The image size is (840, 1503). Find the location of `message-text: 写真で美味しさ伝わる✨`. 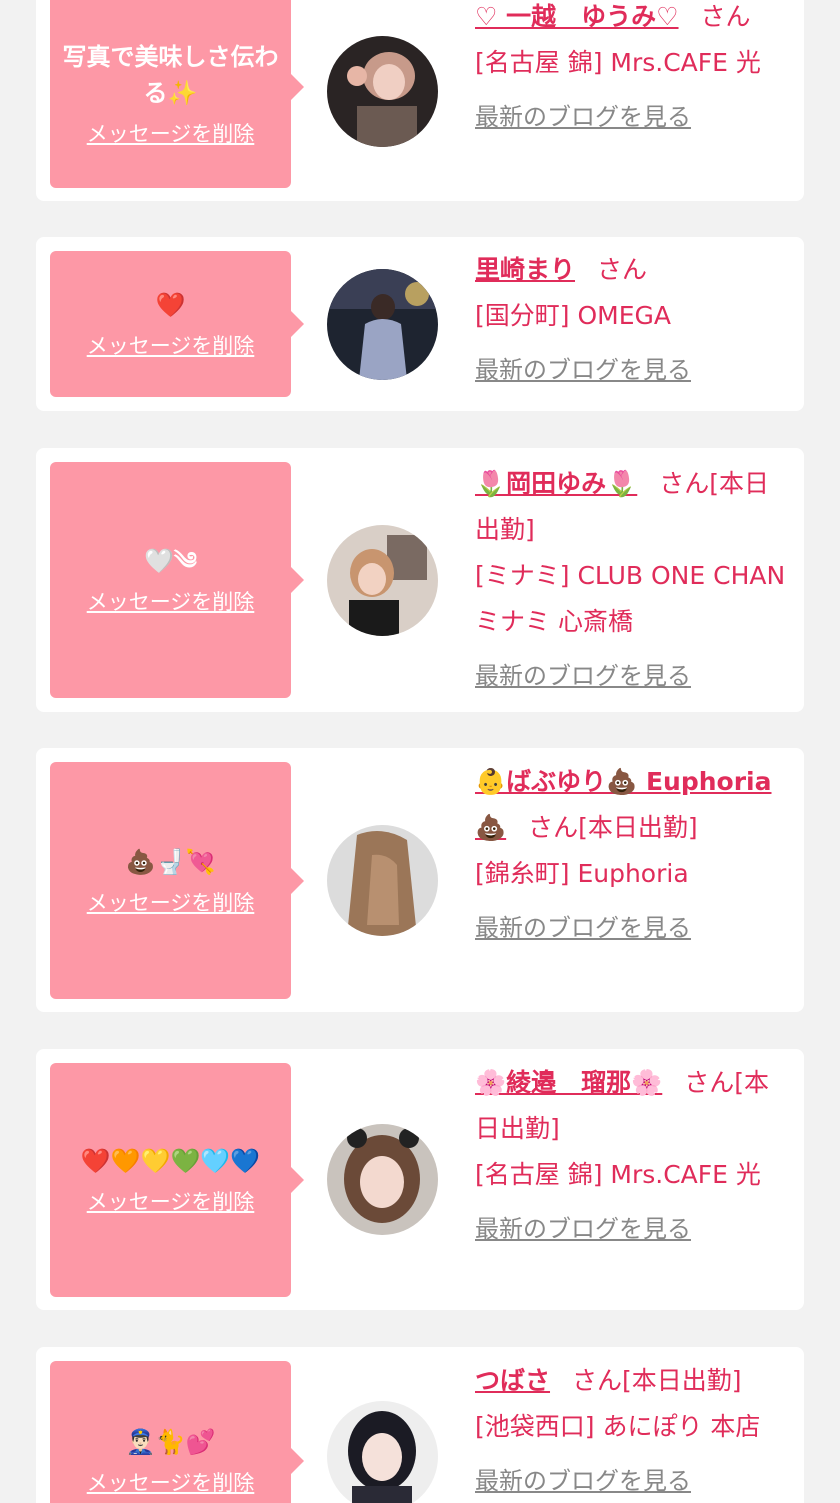

message-text: 写真で美味しさ伝わる✨ is located at coordinates (170, 75).